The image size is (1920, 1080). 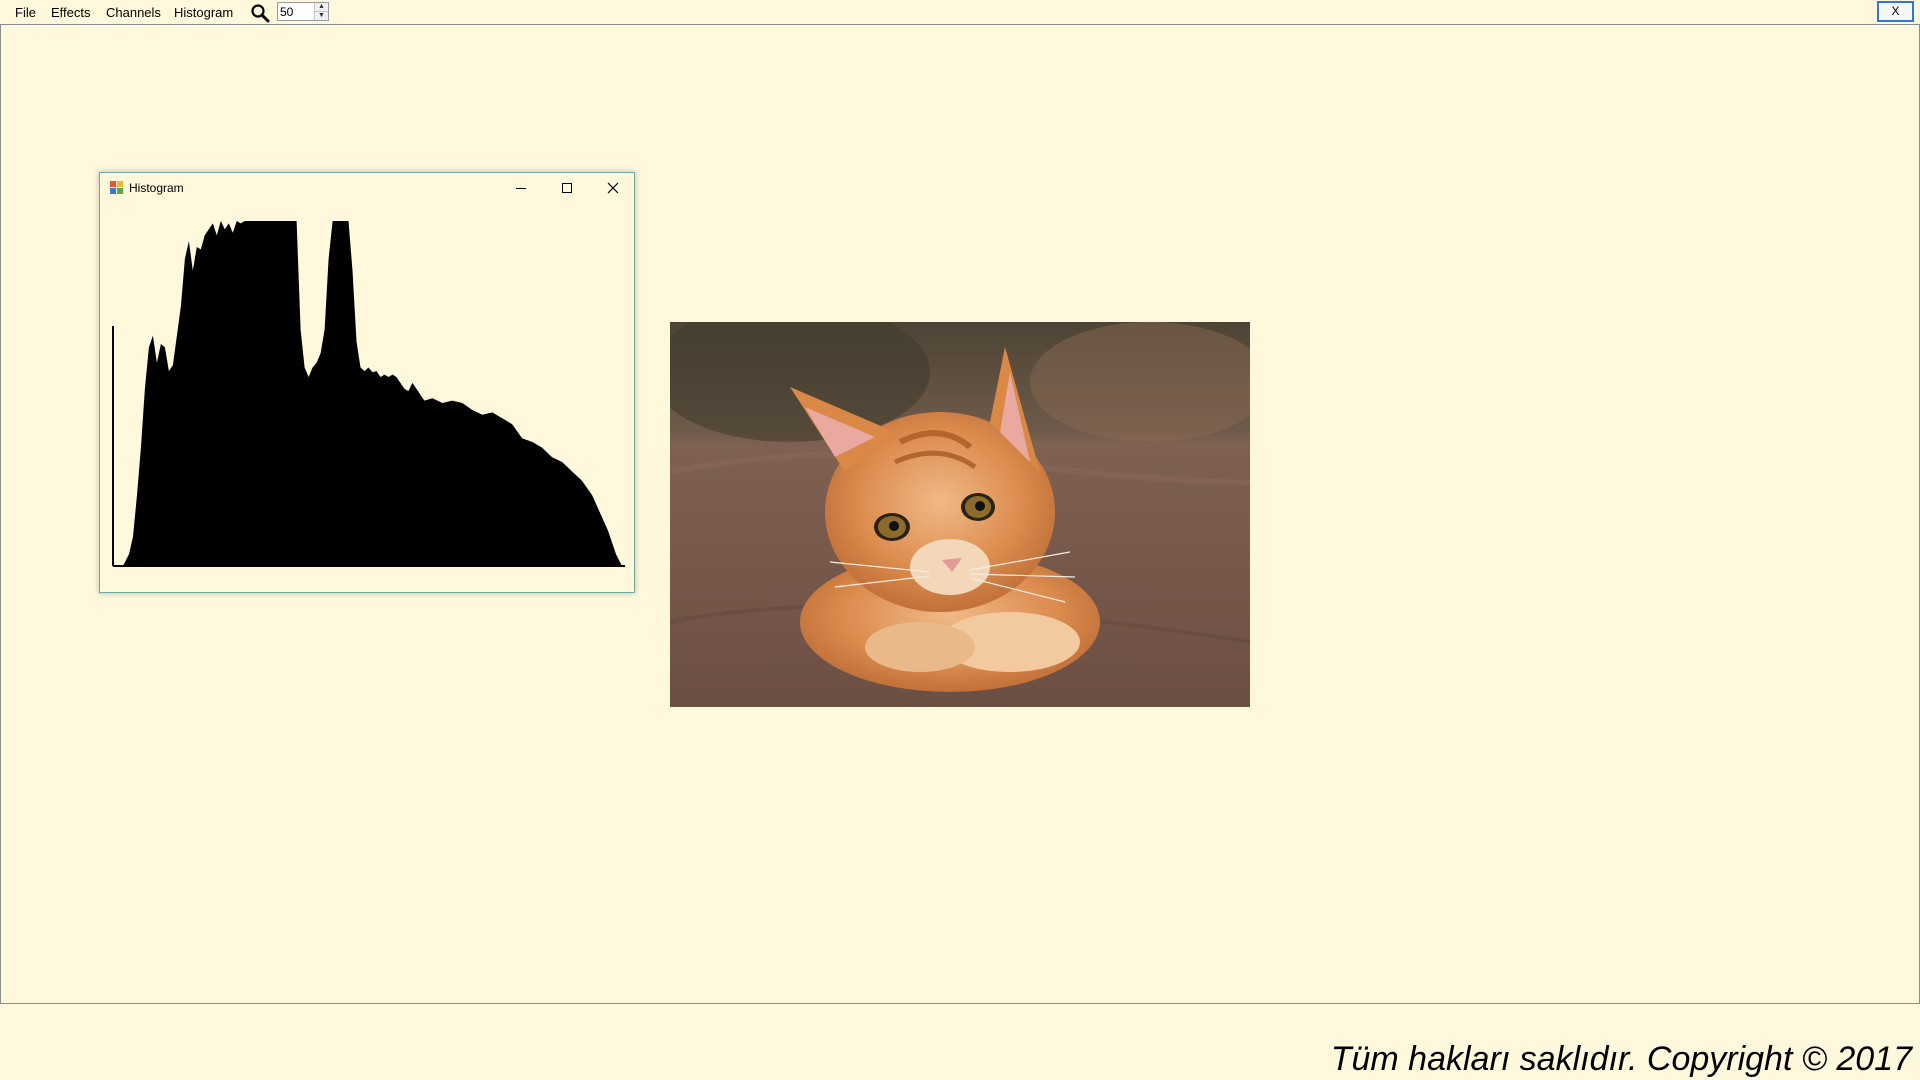 What do you see at coordinates (203, 12) in the screenshot?
I see `menu-histogram: Histogram` at bounding box center [203, 12].